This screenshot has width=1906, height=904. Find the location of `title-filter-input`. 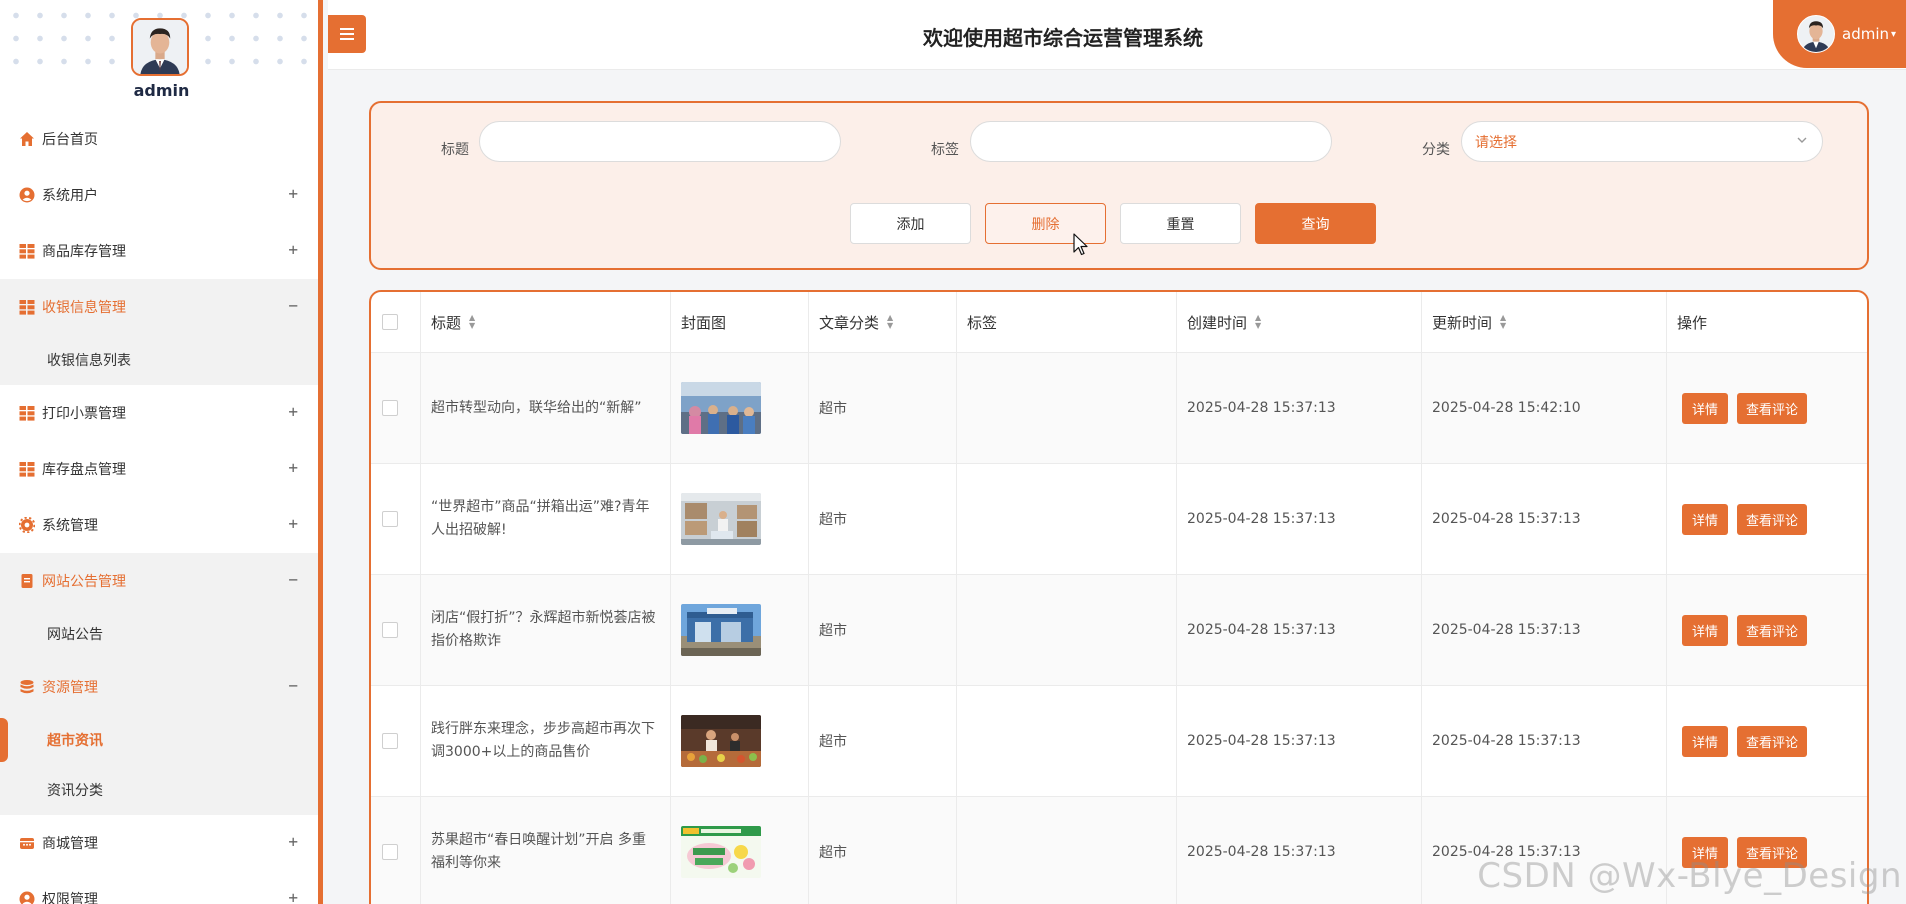

title-filter-input is located at coordinates (660, 141).